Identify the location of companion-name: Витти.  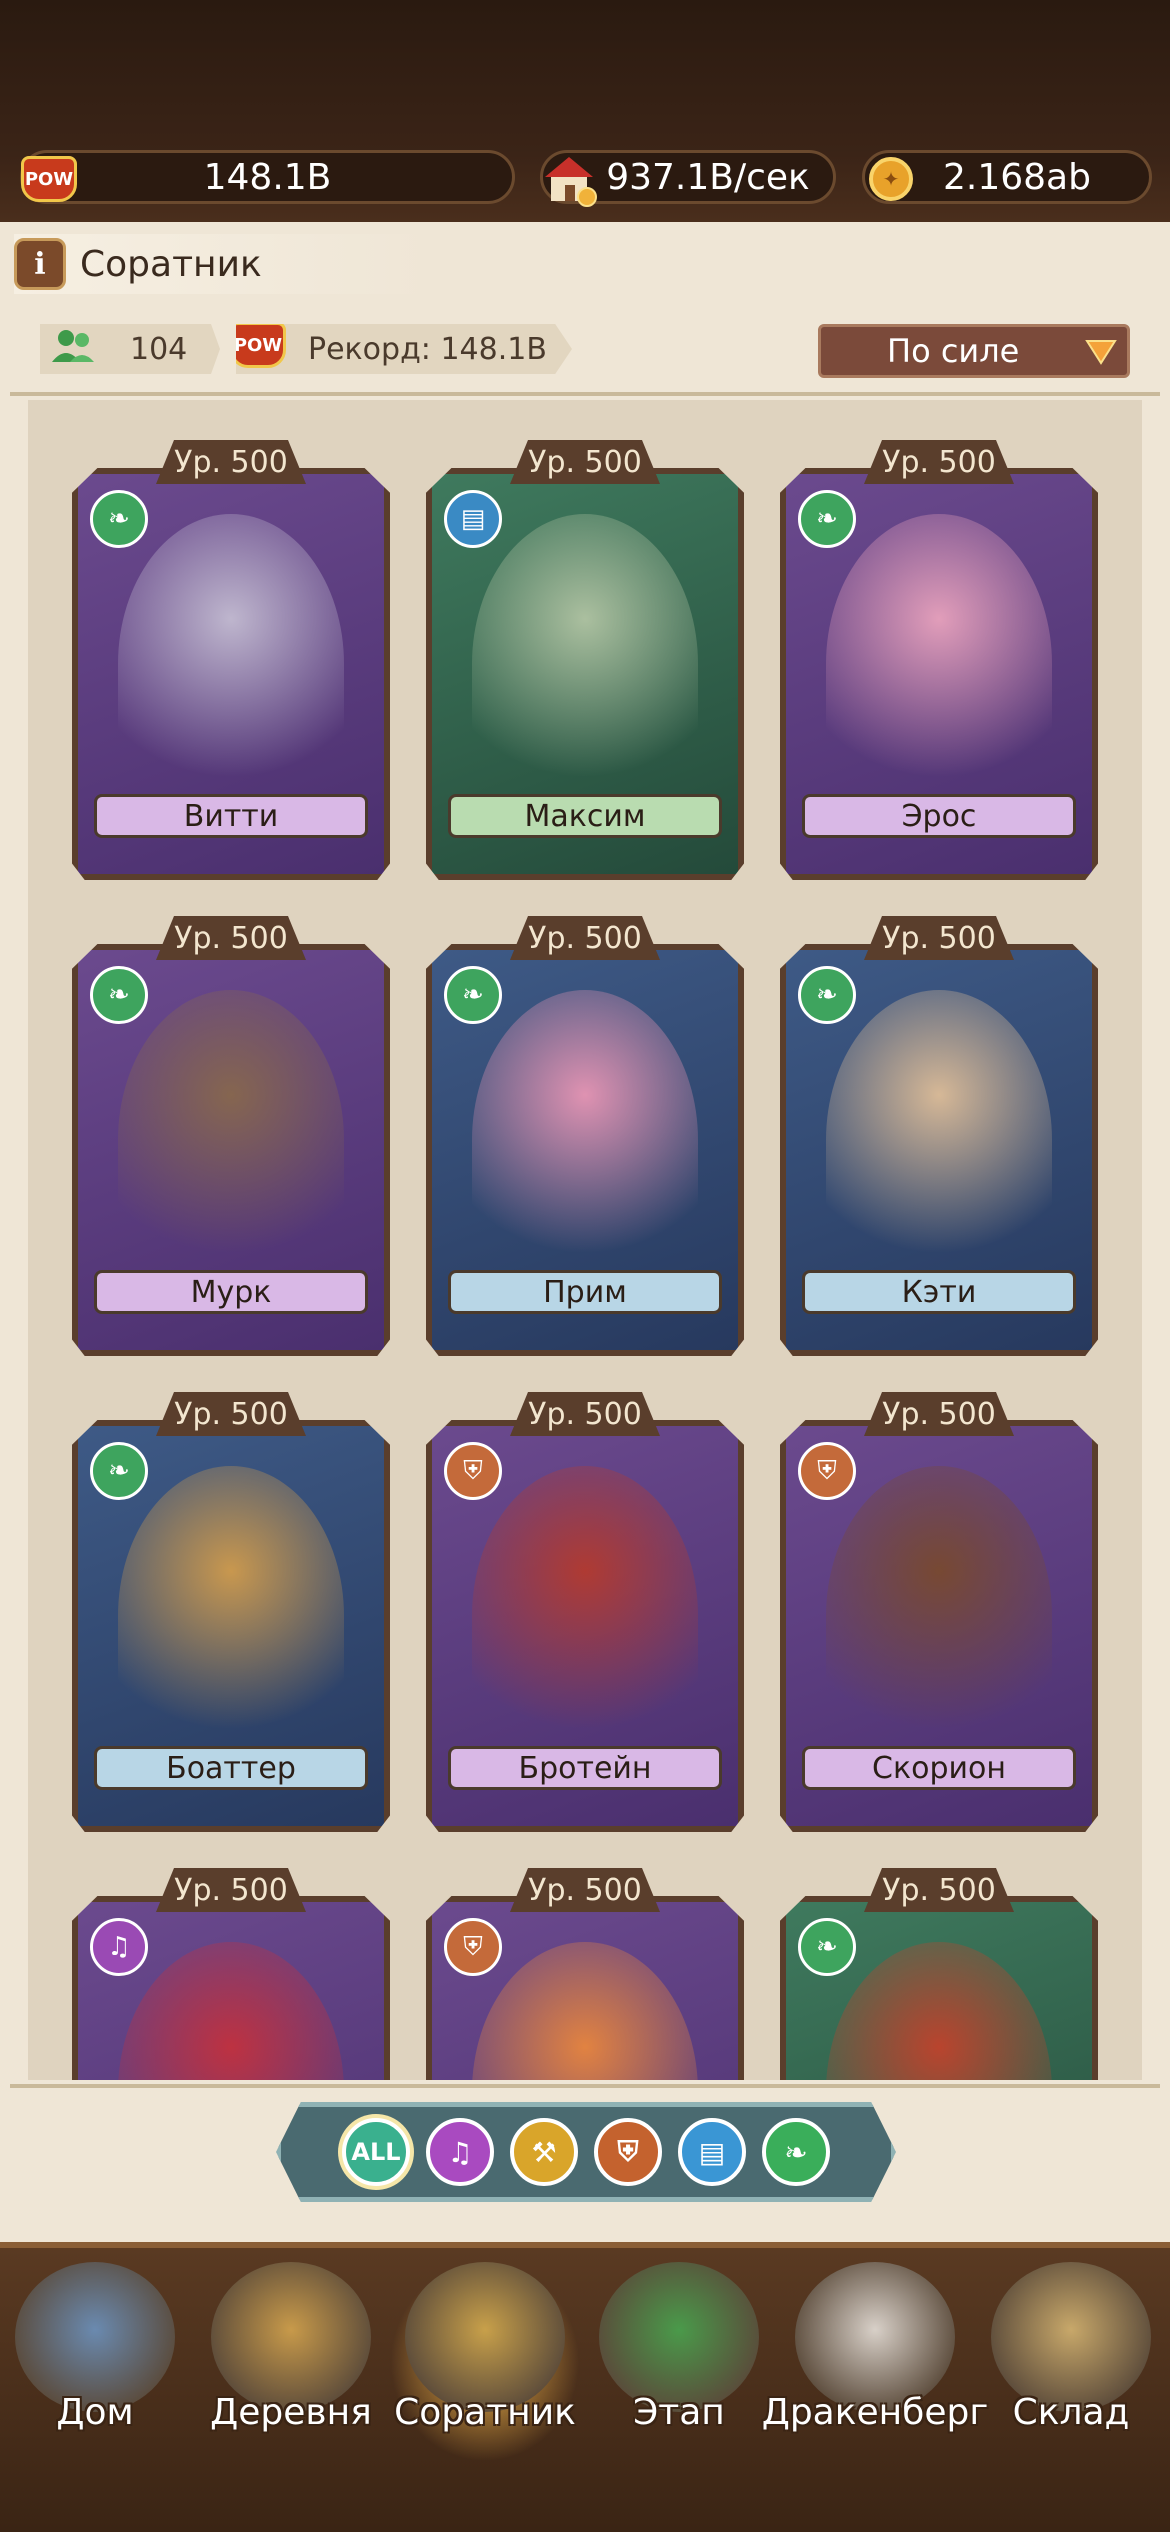
(231, 816).